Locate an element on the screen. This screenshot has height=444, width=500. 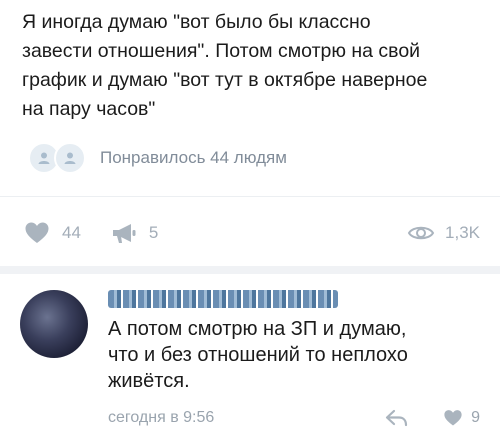
eye-icon is located at coordinates (421, 233).